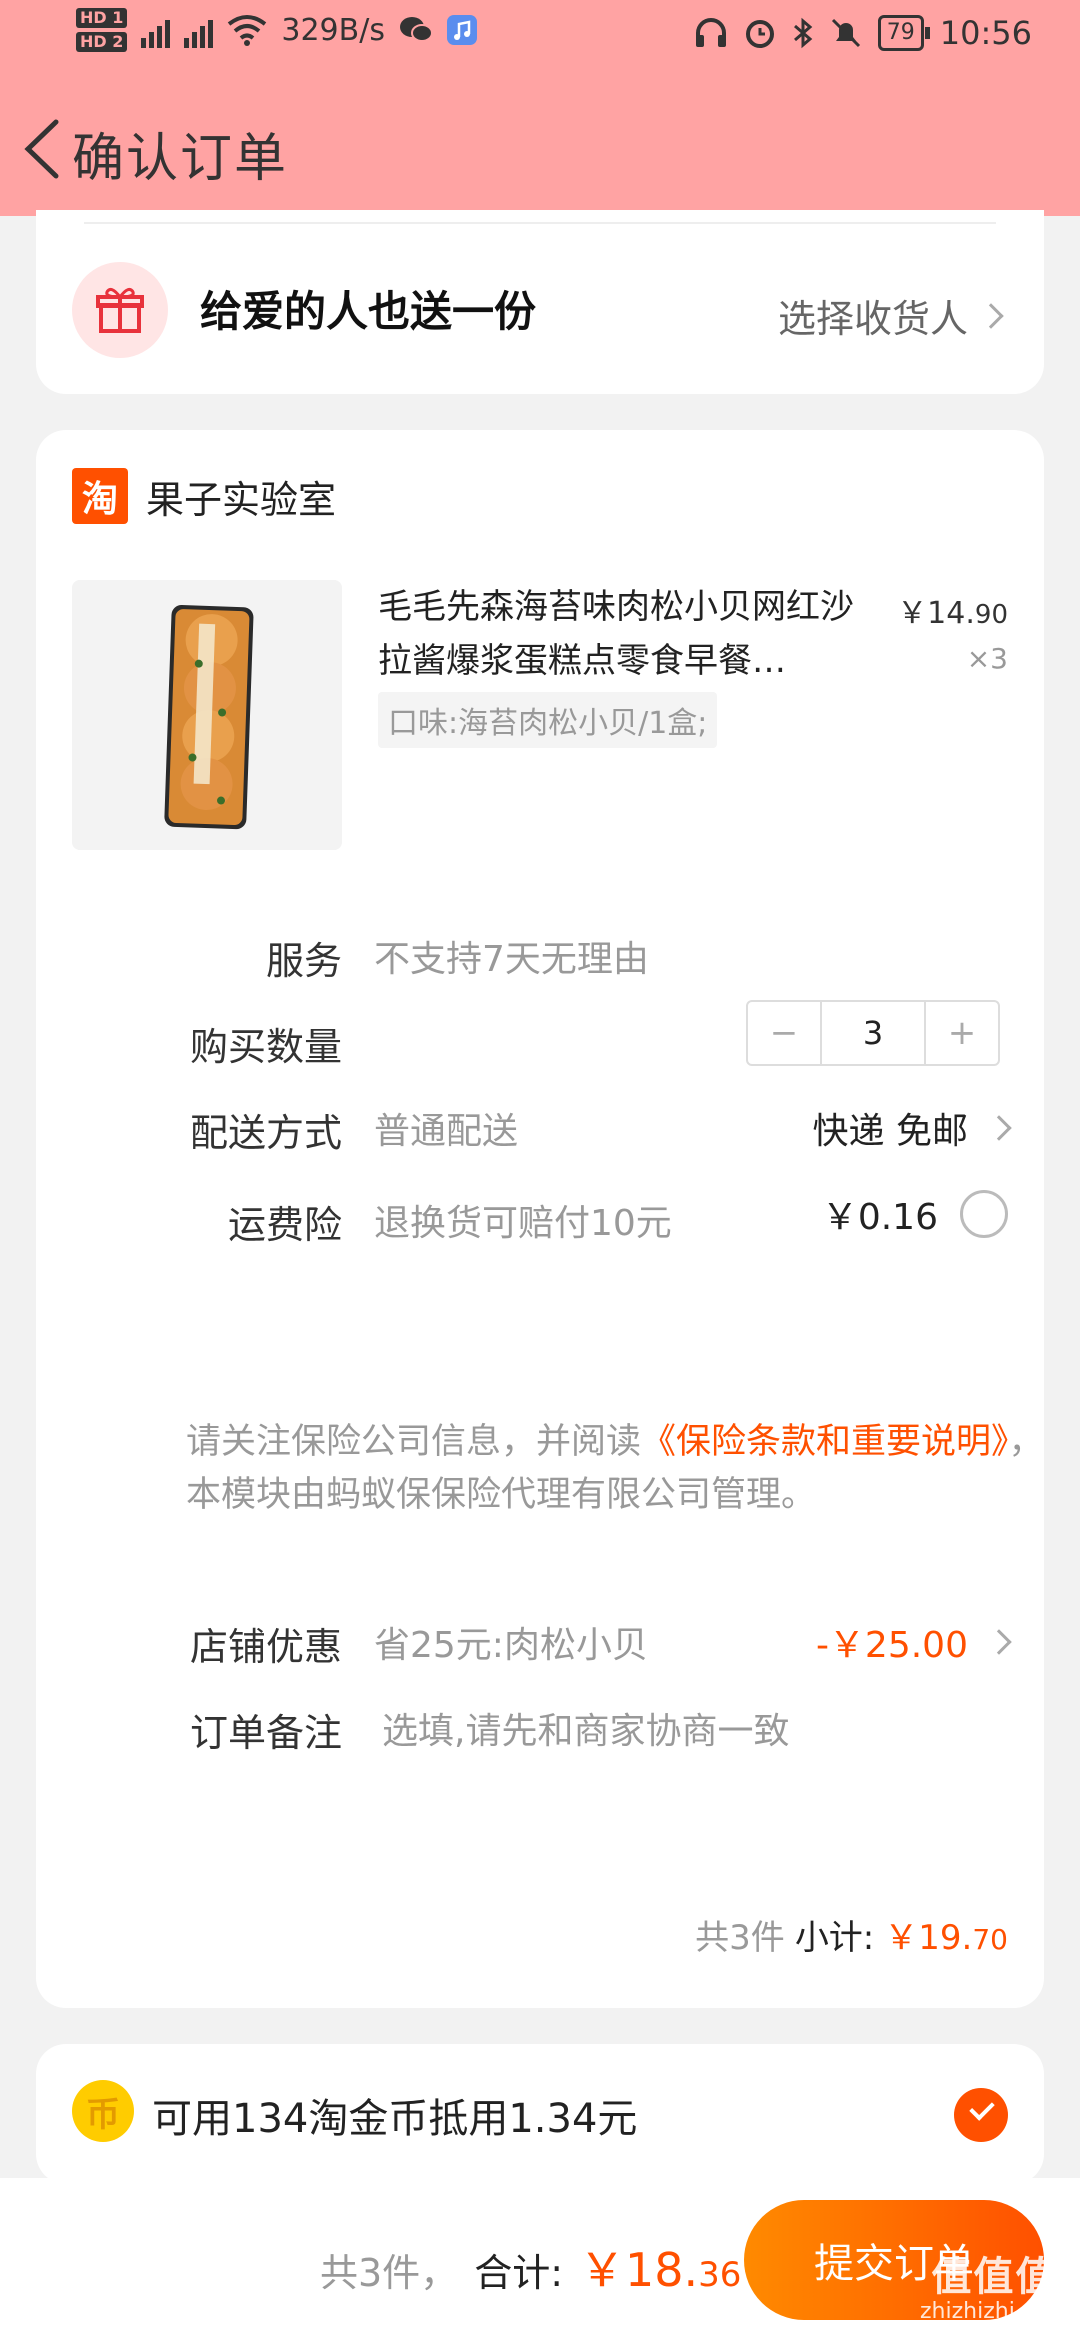 Image resolution: width=1080 pixels, height=2340 pixels. I want to click on gift-title: 给爱的人也送一份, so click(368, 311).